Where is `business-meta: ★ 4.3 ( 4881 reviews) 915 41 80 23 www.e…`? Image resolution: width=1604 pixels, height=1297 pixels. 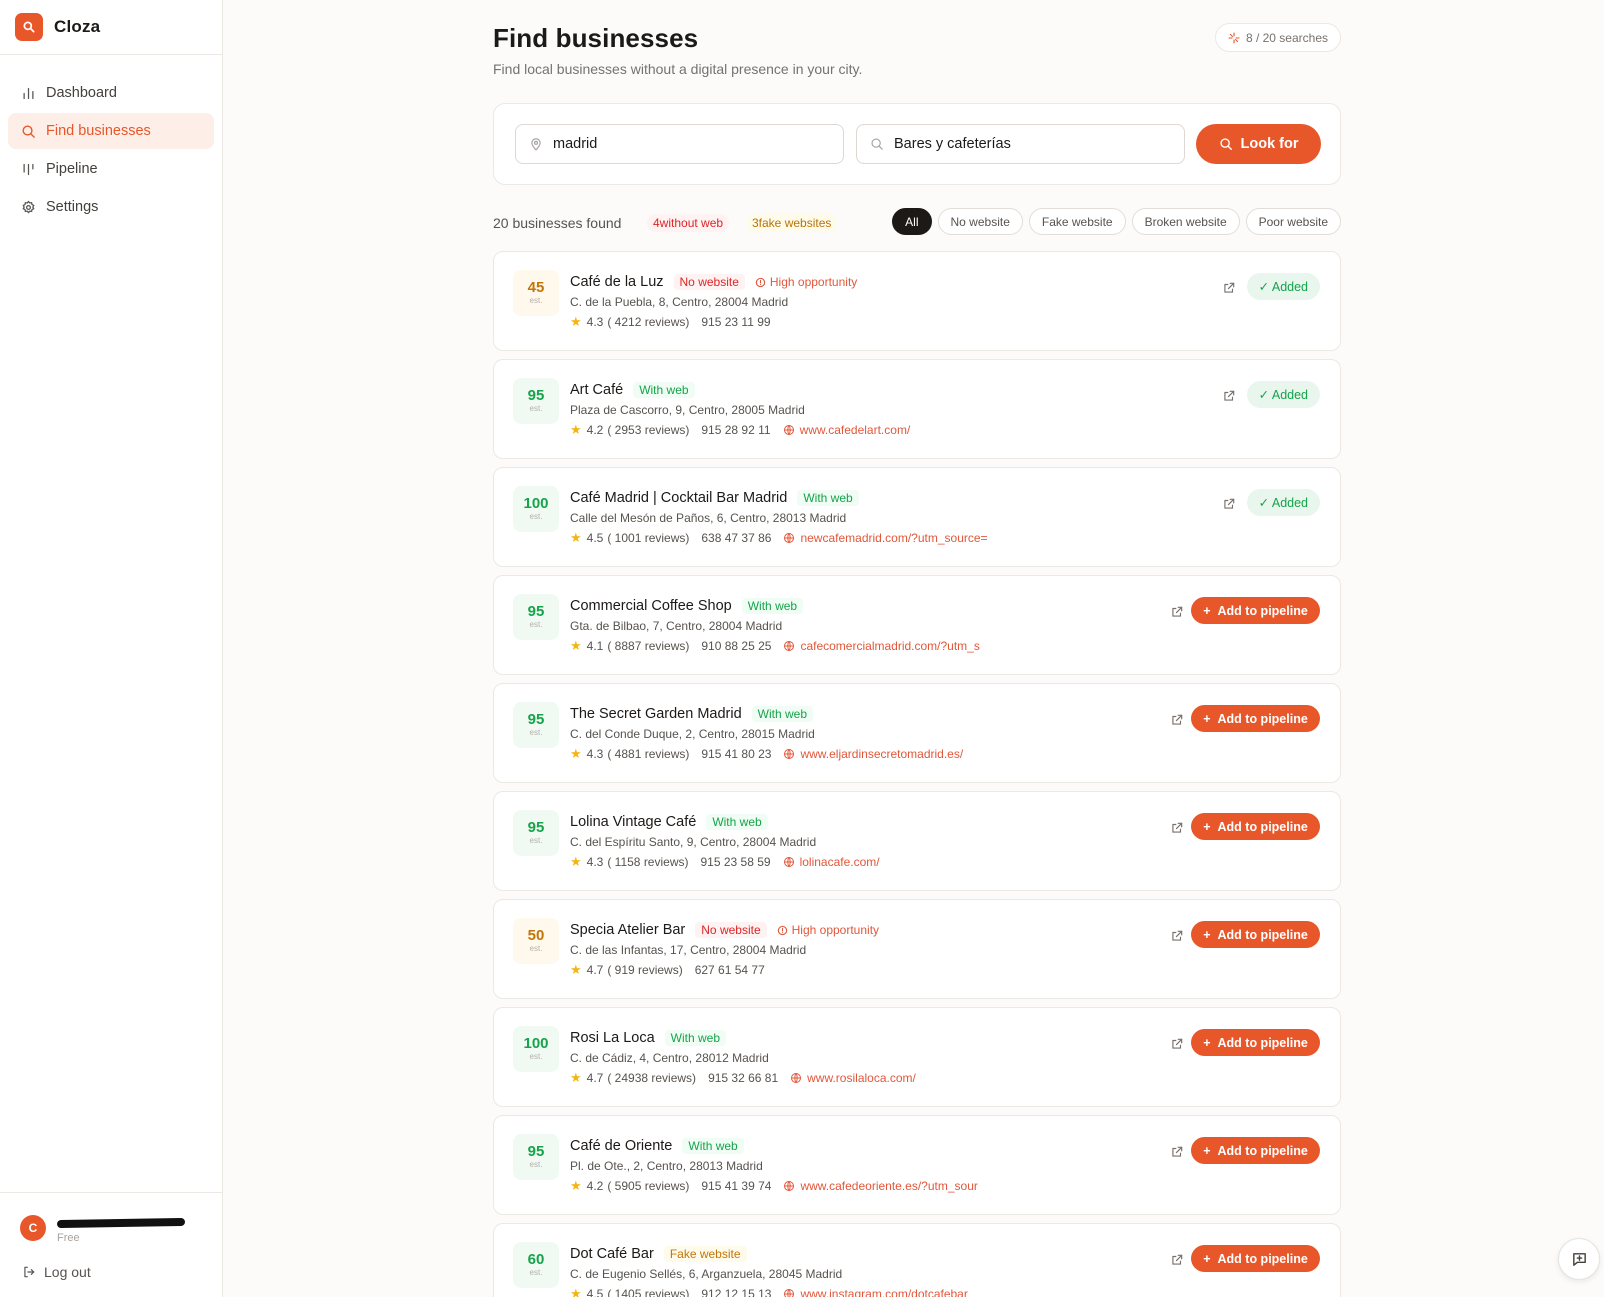
business-meta: ★ 4.3 ( 4881 reviews) 915 41 80 23 www.e… is located at coordinates (766, 754).